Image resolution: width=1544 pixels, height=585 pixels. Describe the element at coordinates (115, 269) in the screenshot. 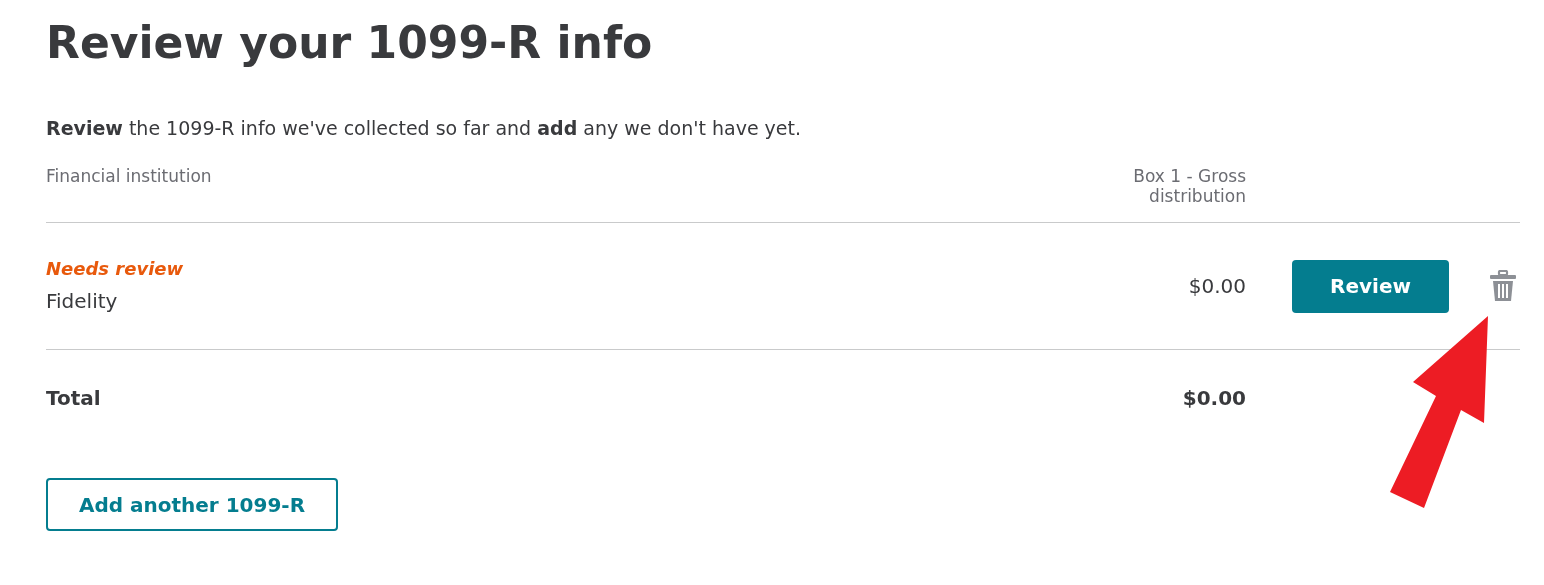

I see `status-label: Needs review` at that location.